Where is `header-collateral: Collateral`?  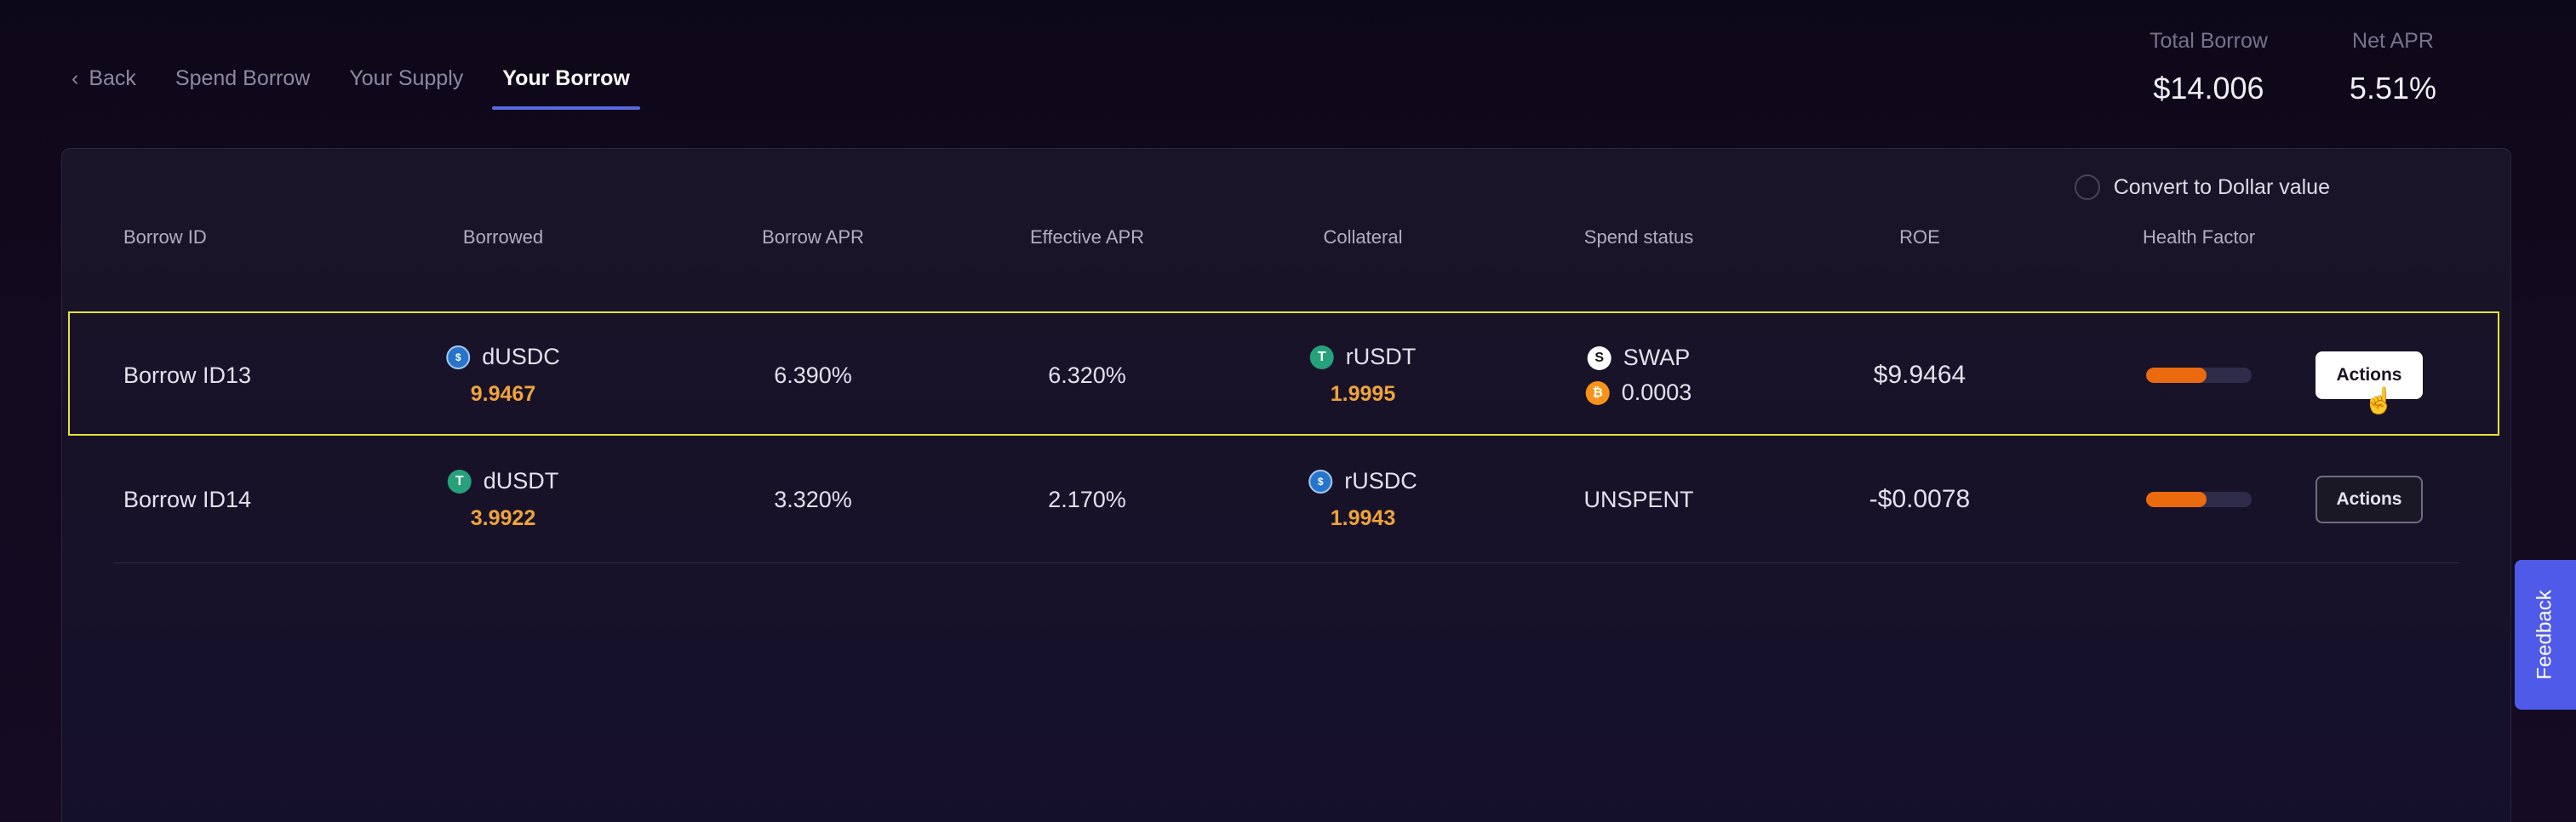 header-collateral: Collateral is located at coordinates (1363, 237).